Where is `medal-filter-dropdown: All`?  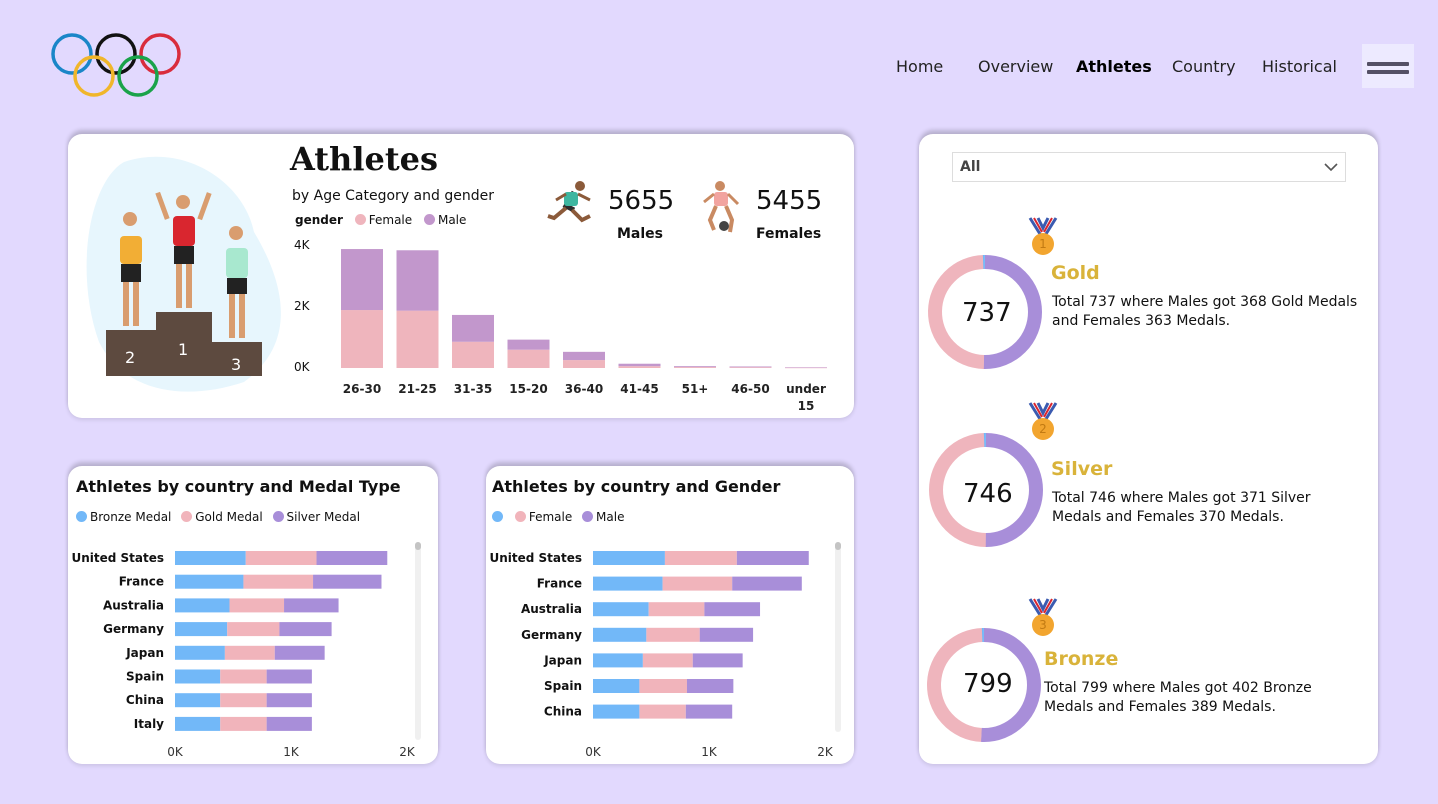
medal-filter-dropdown: All is located at coordinates (1149, 167).